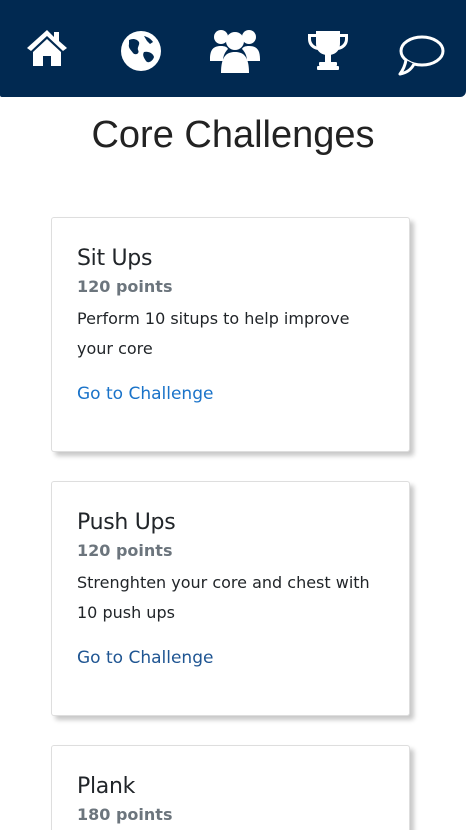  I want to click on users-icon, so click(235, 50).